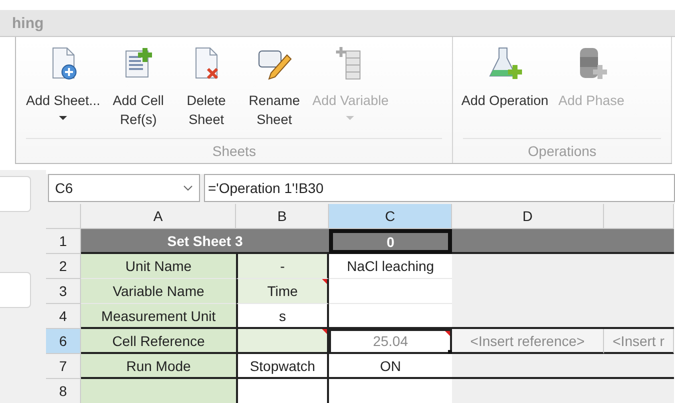 The height and width of the screenshot is (403, 675). Describe the element at coordinates (63, 241) in the screenshot. I see `row-header: 1` at that location.